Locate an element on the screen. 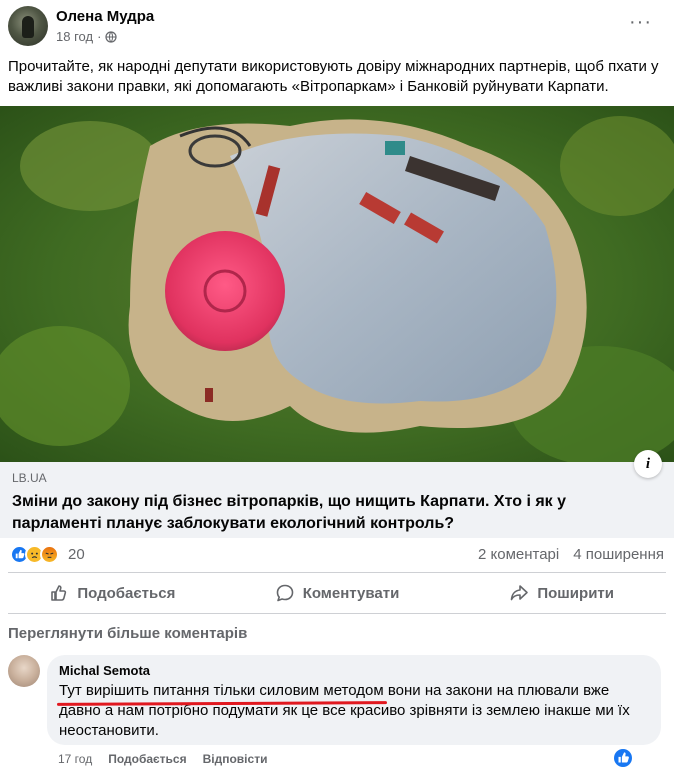 This screenshot has height=769, width=674. comments-count: 2 коментарі is located at coordinates (518, 554).